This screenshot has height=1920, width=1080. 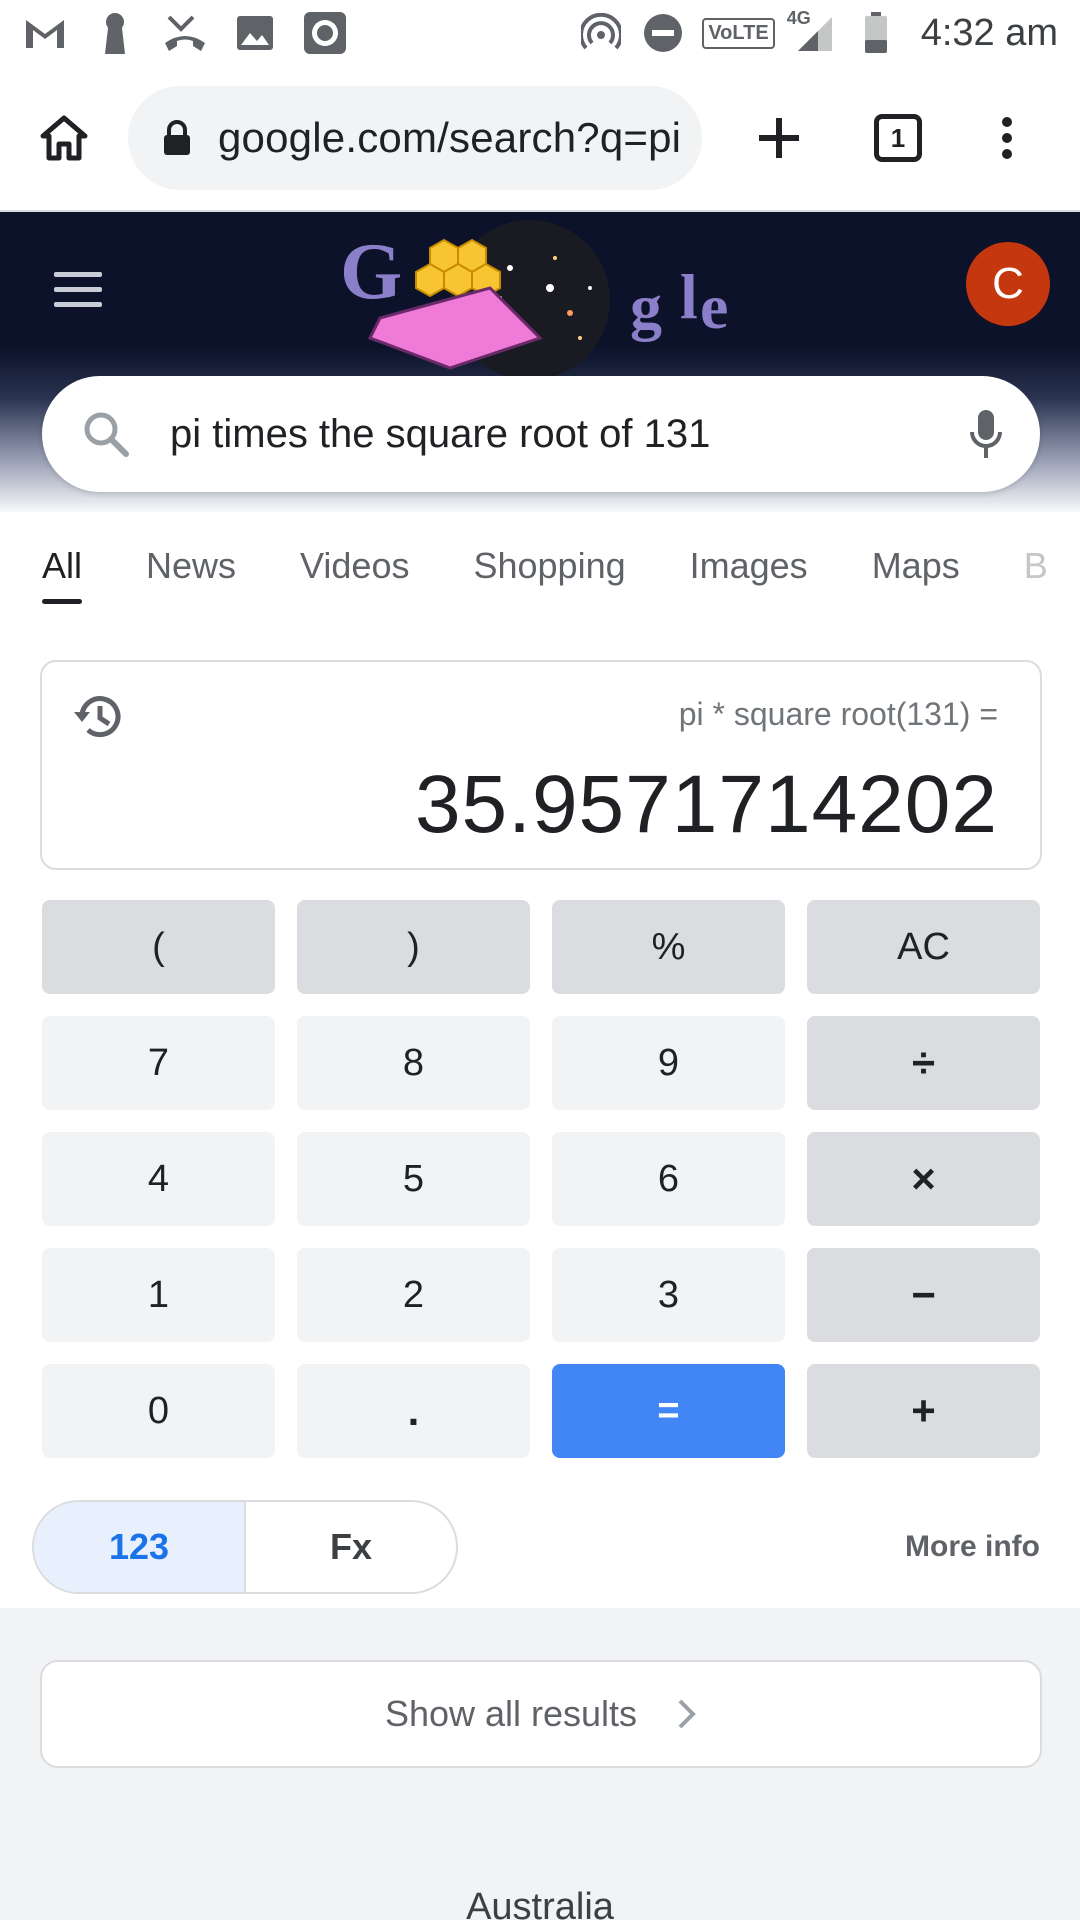 I want to click on volte-badge: VoLTE, so click(x=738, y=33).